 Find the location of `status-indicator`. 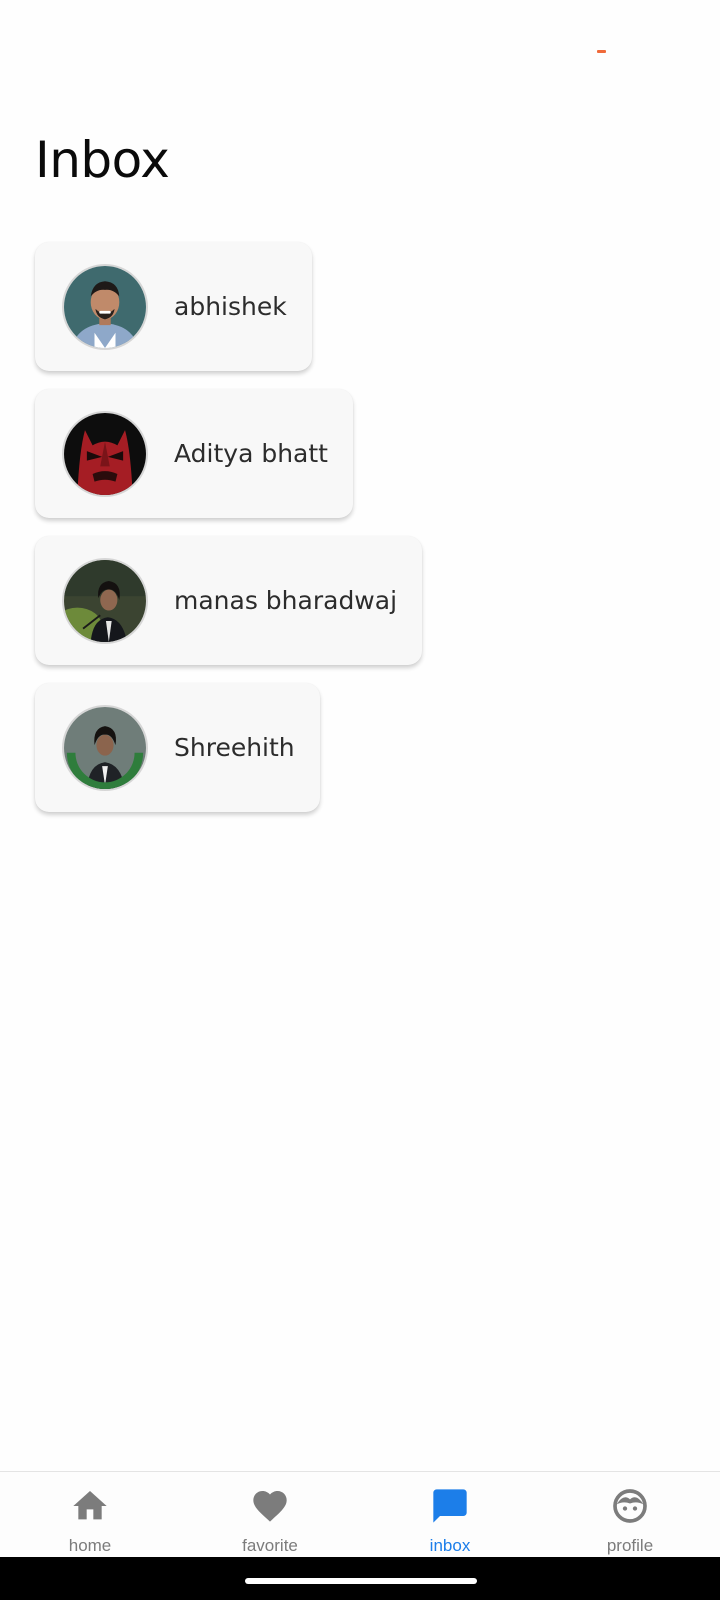

status-indicator is located at coordinates (601, 51).